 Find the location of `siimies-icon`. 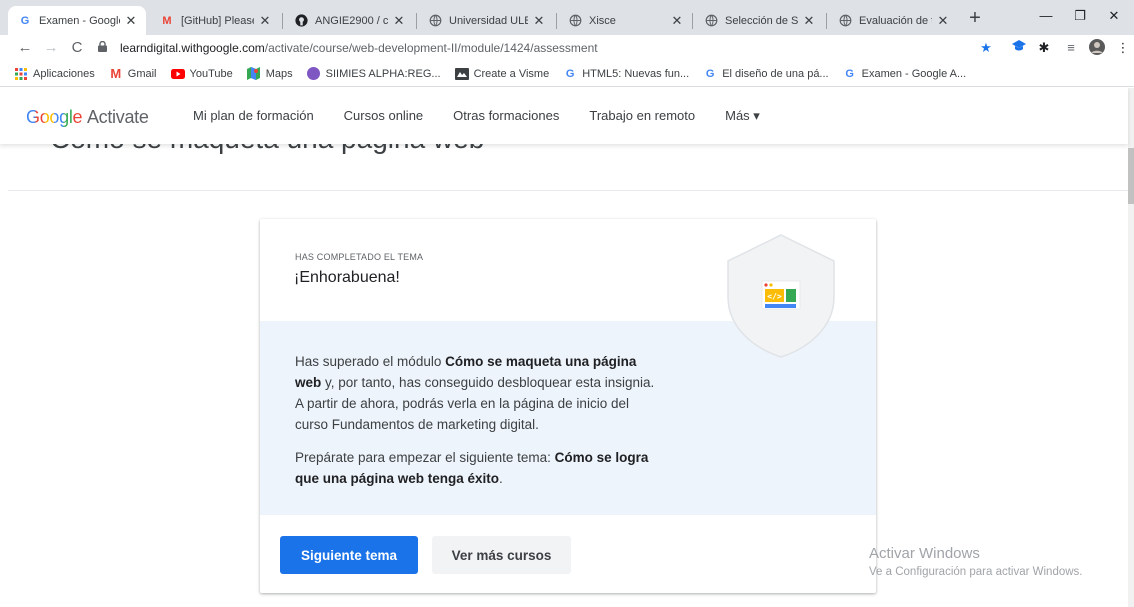

siimies-icon is located at coordinates (314, 74).